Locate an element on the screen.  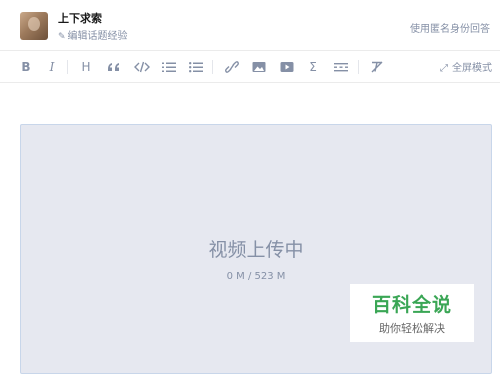
video-button is located at coordinates (287, 67).